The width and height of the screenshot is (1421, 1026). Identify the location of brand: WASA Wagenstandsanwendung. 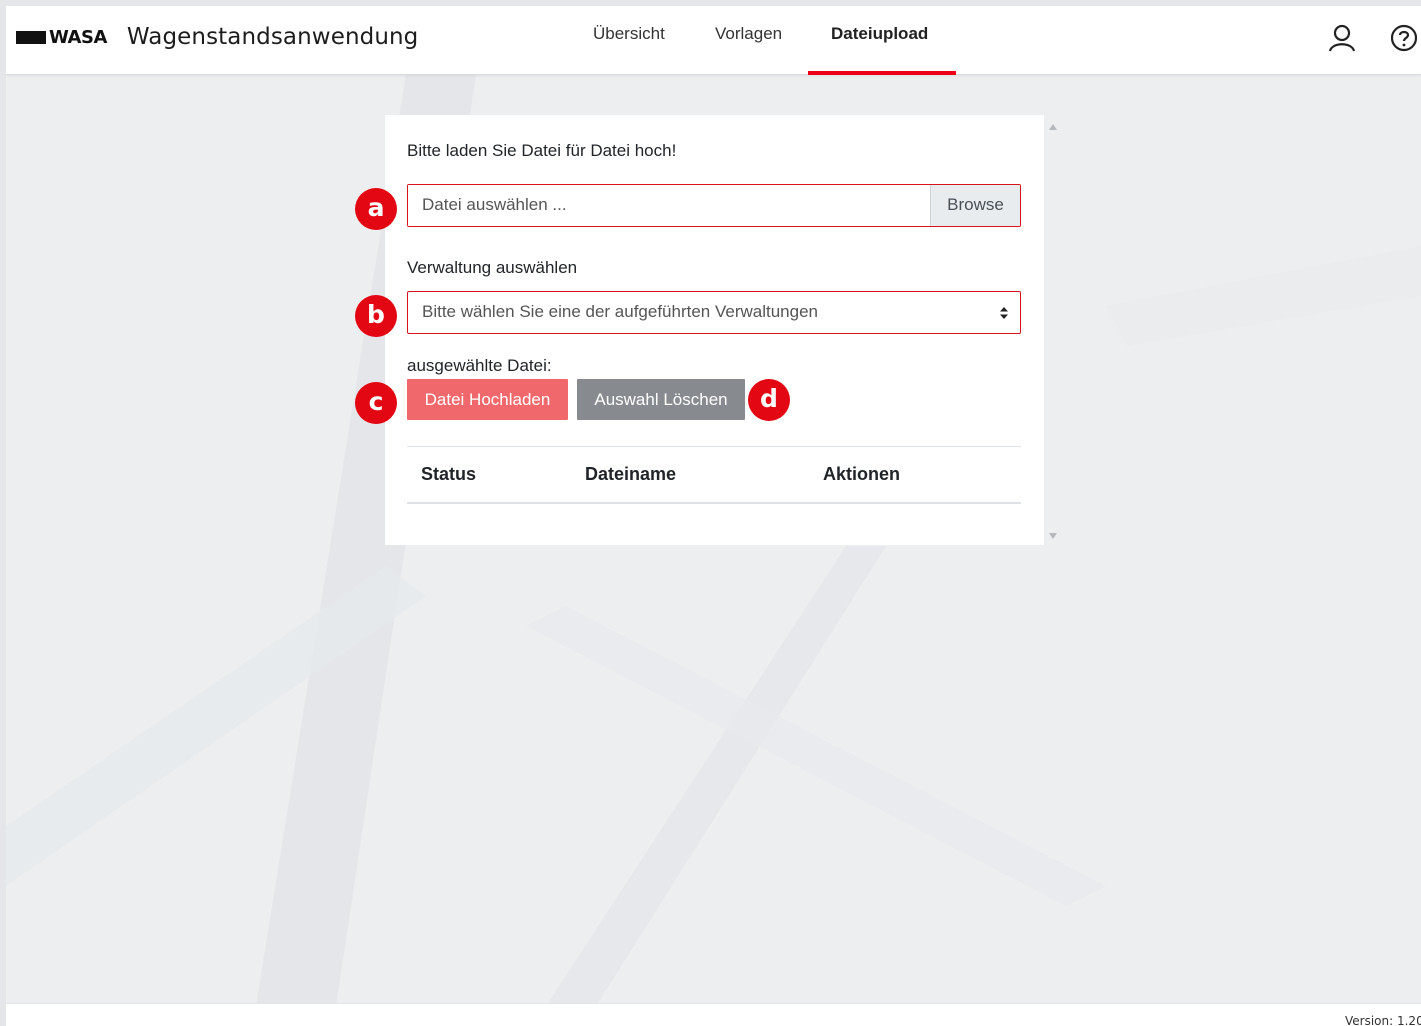
(217, 37).